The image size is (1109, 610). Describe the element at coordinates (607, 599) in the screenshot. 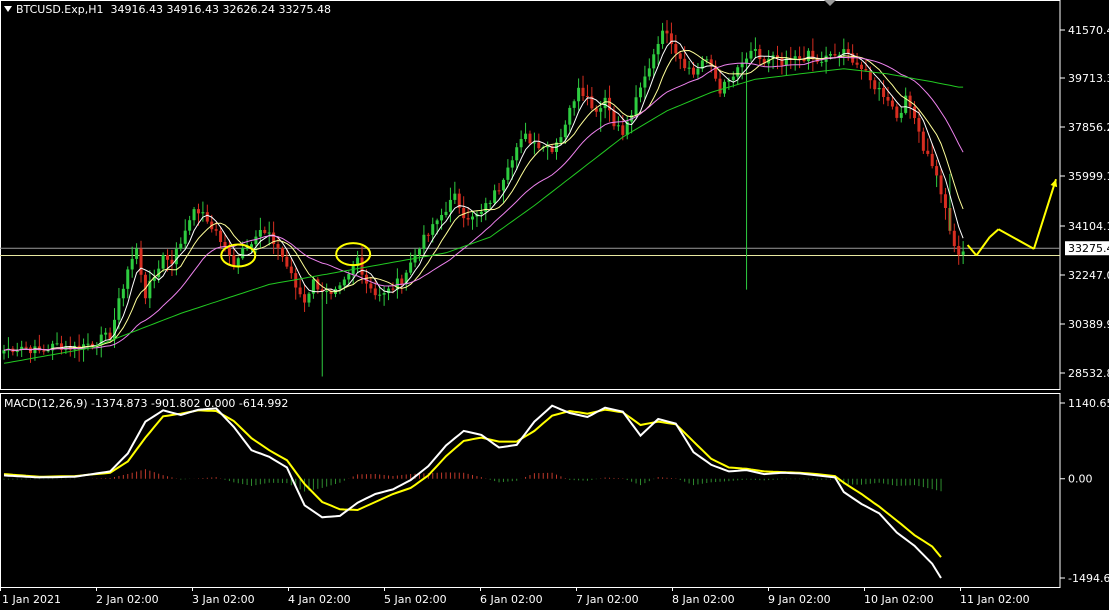

I see `time-tick-label: 7 Jan 02:00` at that location.